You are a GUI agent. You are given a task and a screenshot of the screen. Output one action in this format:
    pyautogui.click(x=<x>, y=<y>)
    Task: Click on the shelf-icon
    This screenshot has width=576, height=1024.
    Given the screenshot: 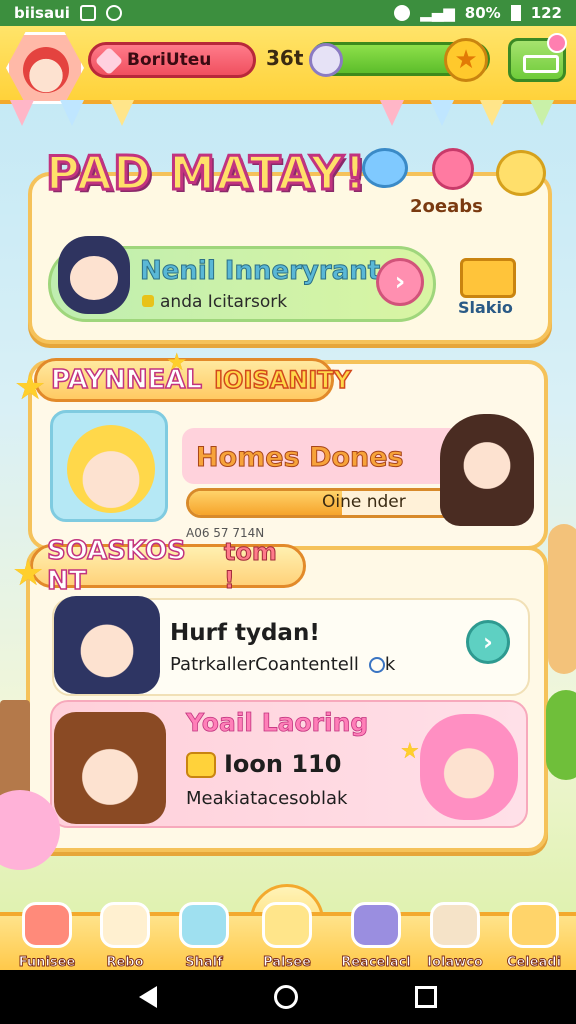 What is the action you would take?
    pyautogui.click(x=204, y=925)
    